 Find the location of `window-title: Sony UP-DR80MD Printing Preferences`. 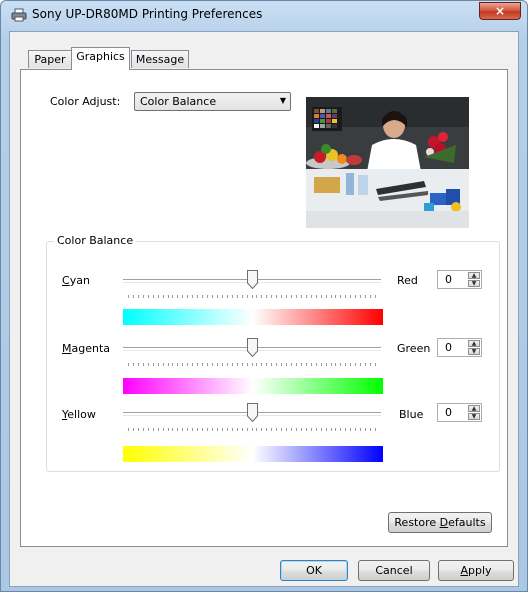

window-title: Sony UP-DR80MD Printing Preferences is located at coordinates (147, 14).